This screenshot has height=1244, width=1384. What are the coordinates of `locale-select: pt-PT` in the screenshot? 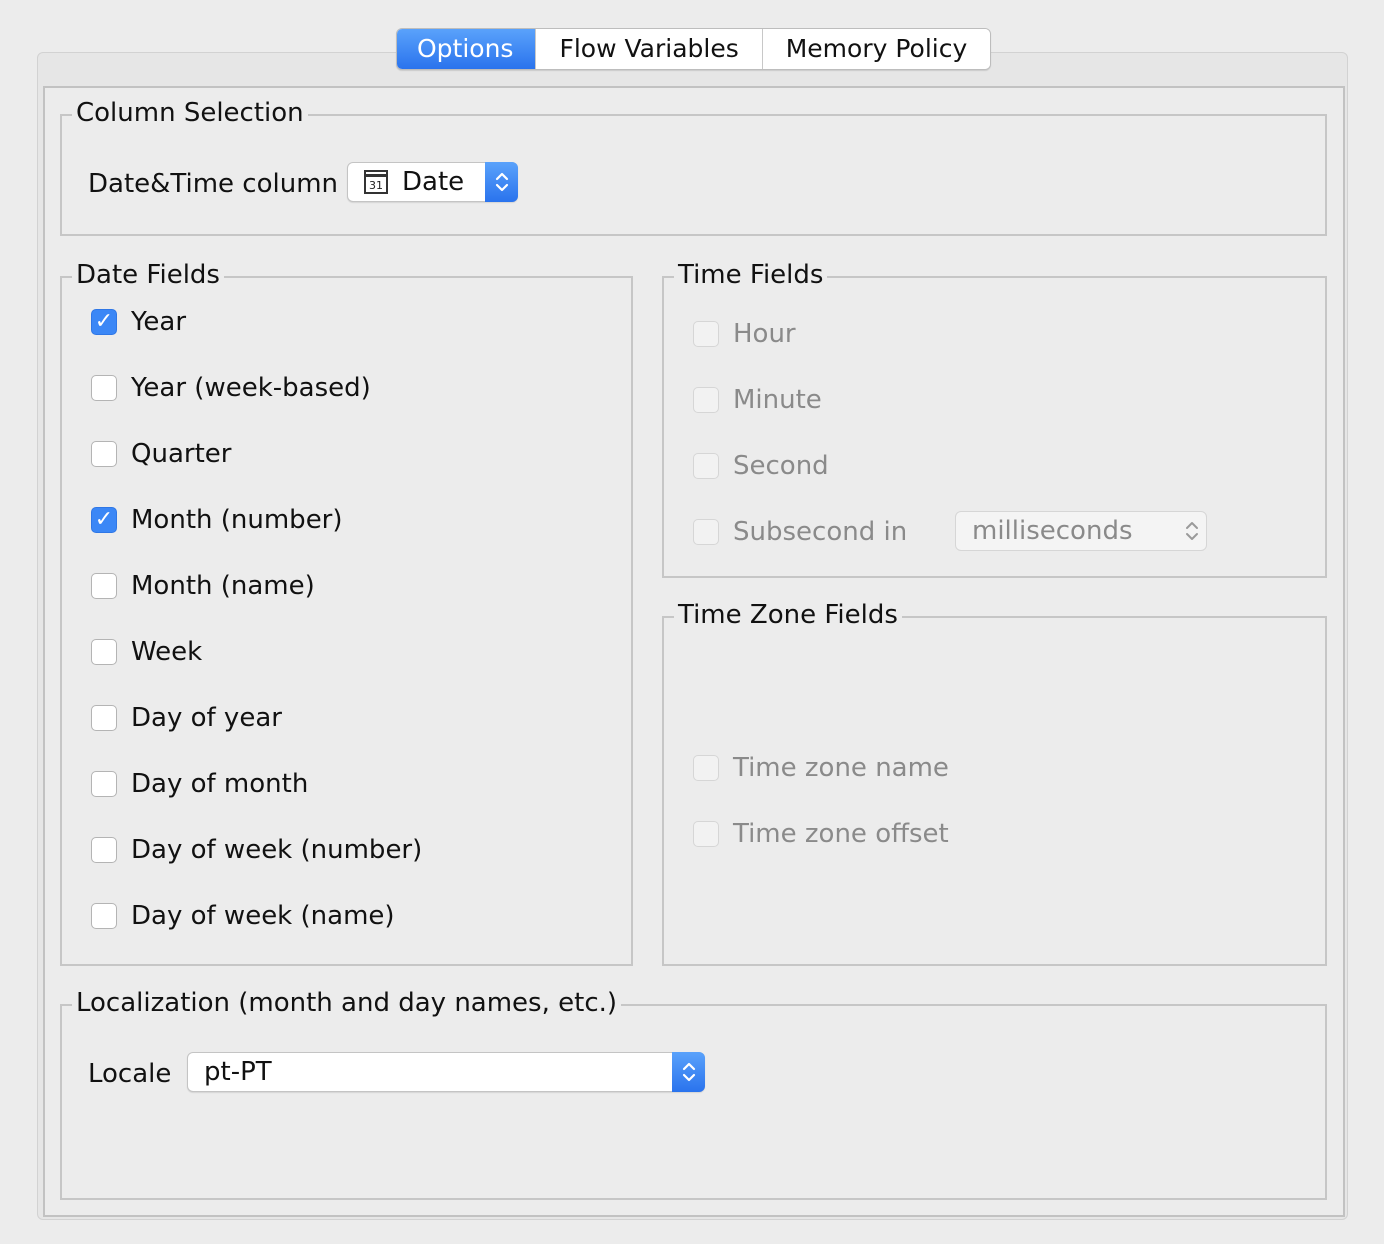 It's located at (446, 1072).